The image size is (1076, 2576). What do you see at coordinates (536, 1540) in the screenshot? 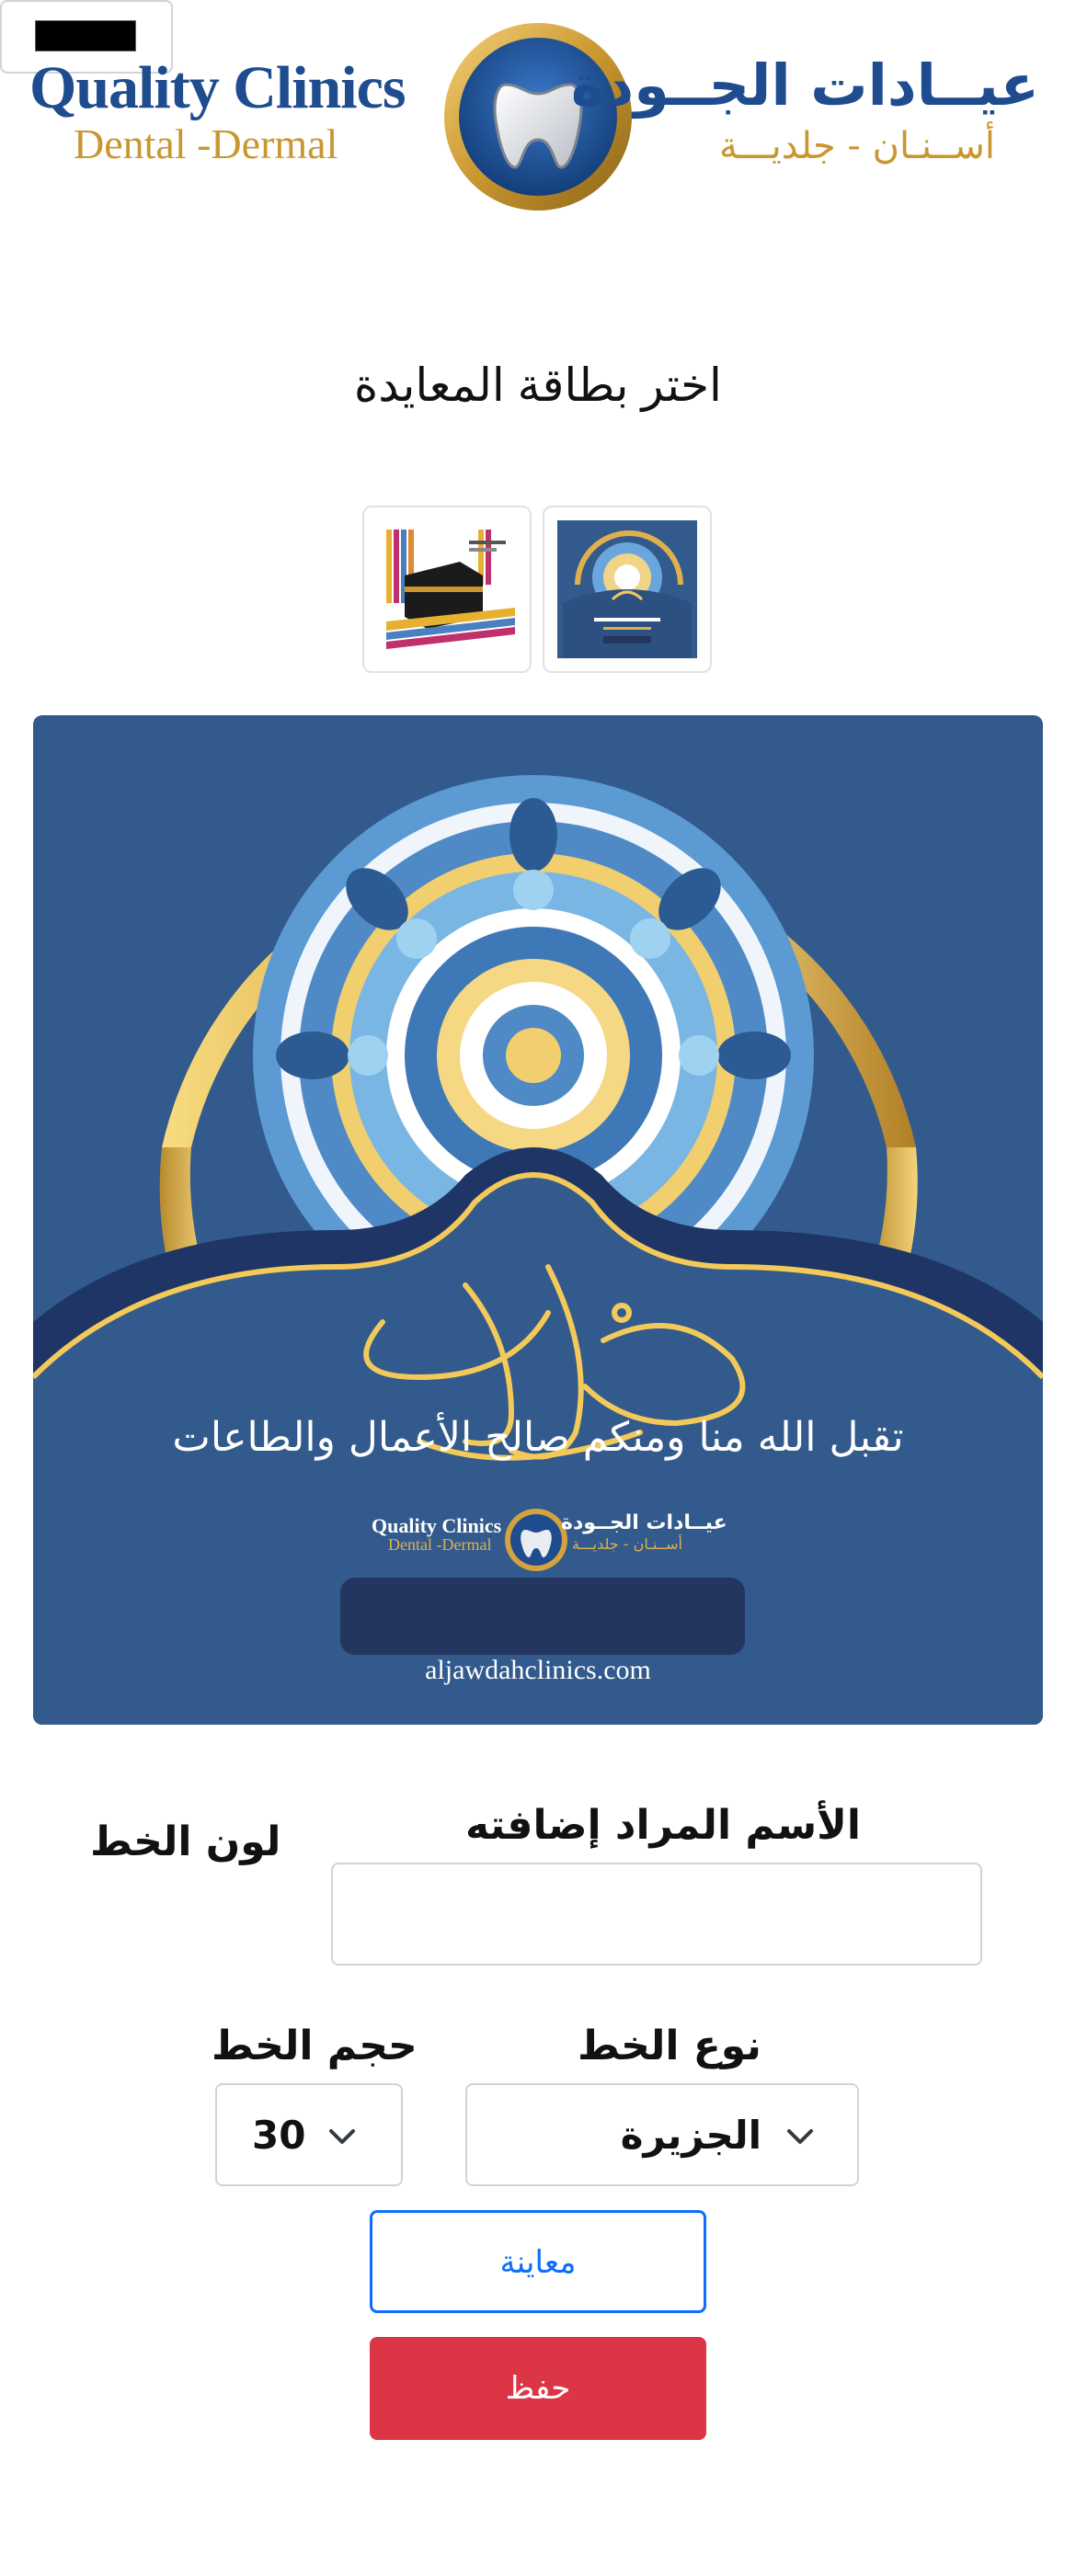
I see `card-tooth-logo-icon` at bounding box center [536, 1540].